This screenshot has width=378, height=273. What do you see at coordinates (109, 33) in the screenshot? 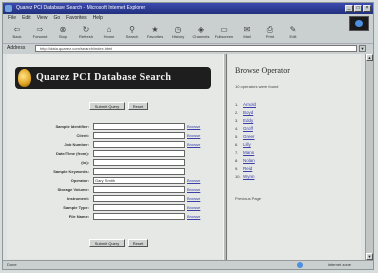
I see `toolbar-home-button: ⌂ Home` at bounding box center [109, 33].